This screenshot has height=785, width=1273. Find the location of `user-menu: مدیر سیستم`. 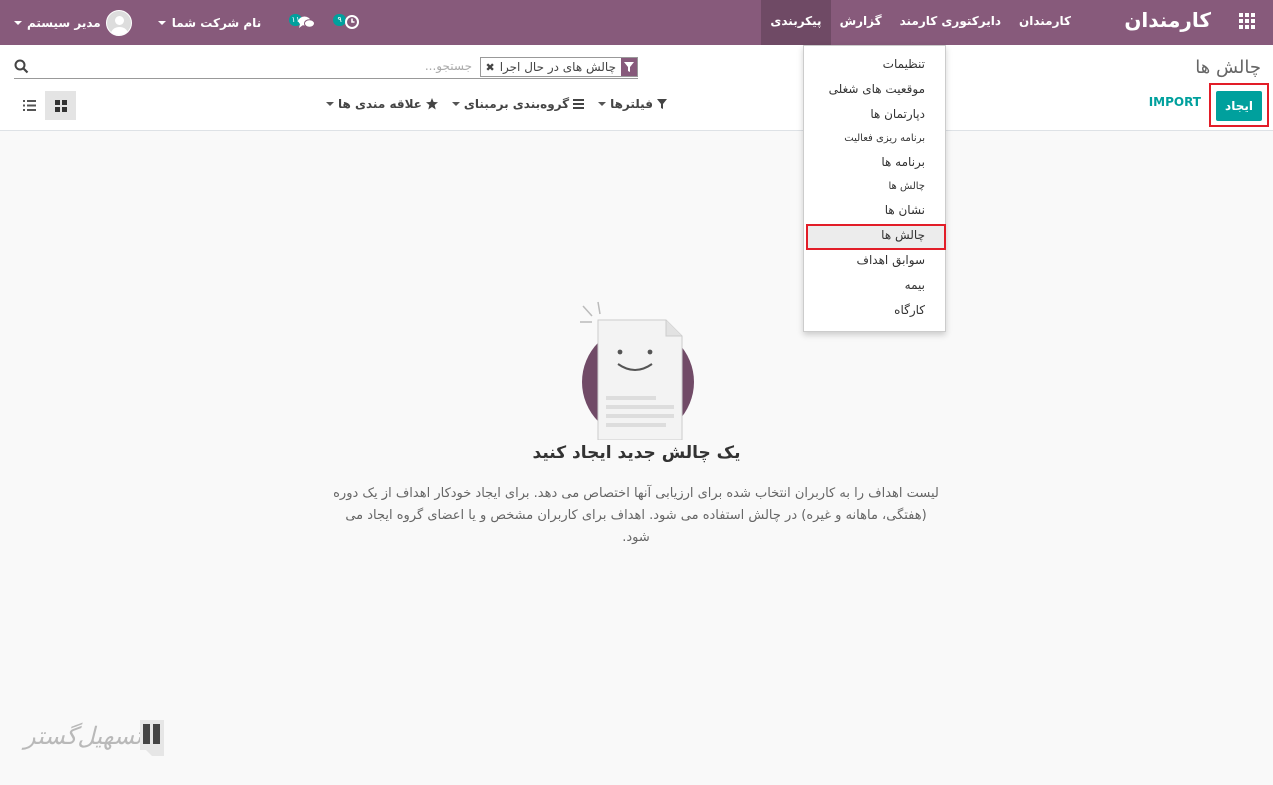

user-menu: مدیر سیستم is located at coordinates (73, 22).